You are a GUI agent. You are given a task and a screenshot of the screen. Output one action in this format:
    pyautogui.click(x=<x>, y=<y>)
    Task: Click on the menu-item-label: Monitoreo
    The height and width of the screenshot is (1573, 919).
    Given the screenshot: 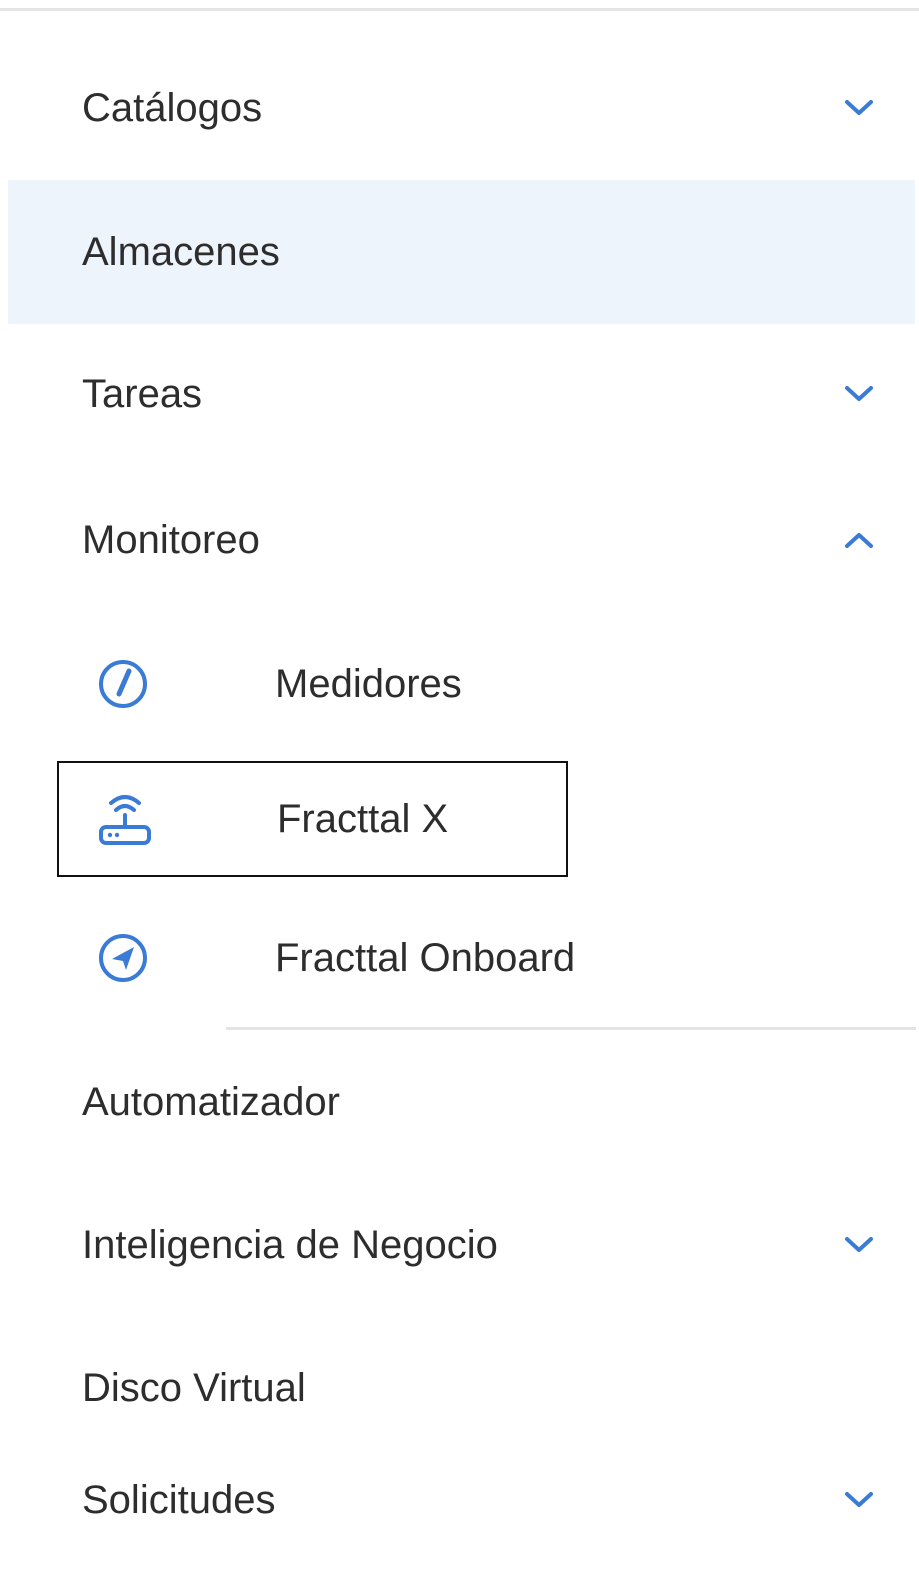 What is the action you would take?
    pyautogui.click(x=171, y=539)
    